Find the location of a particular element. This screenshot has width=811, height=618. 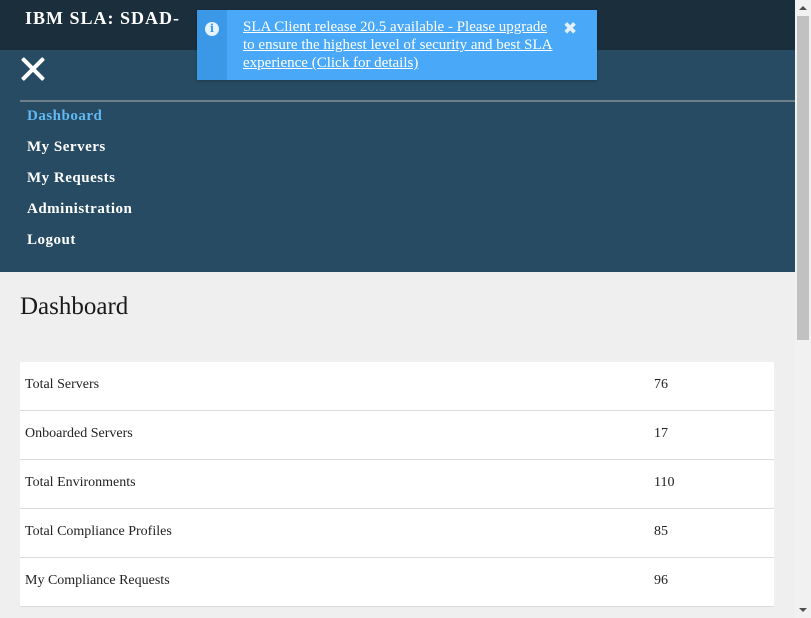

app-title: IBM SLA: SDAD- is located at coordinates (103, 18).